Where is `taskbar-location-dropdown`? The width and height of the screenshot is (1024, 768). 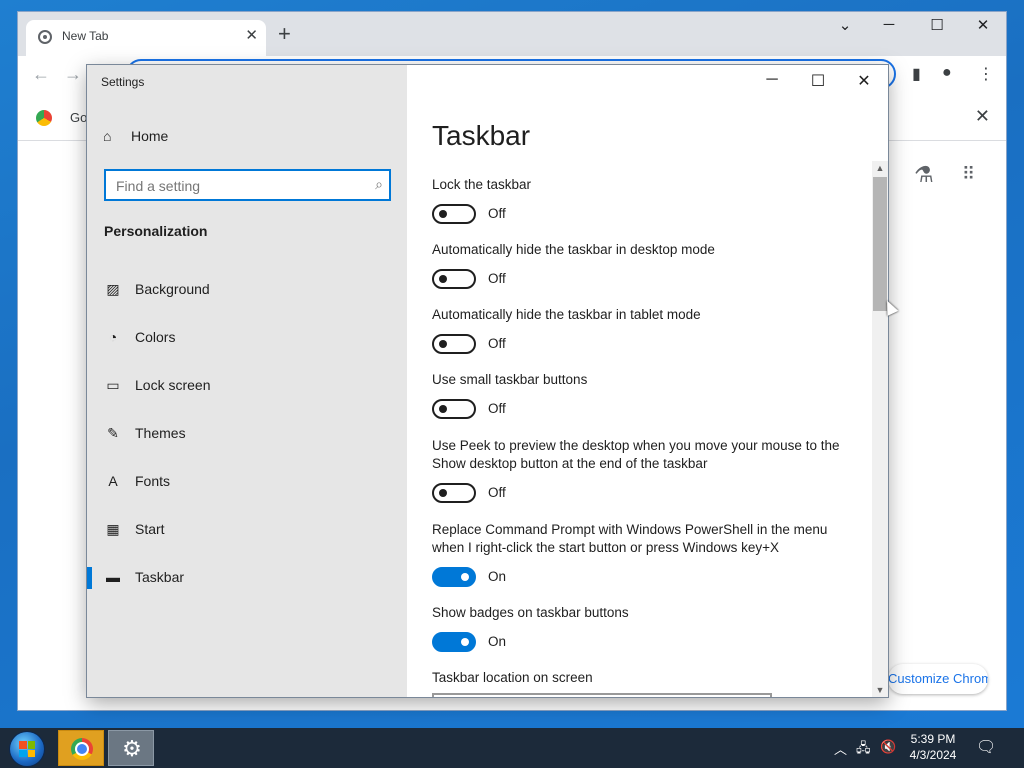
taskbar-location-dropdown is located at coordinates (602, 695).